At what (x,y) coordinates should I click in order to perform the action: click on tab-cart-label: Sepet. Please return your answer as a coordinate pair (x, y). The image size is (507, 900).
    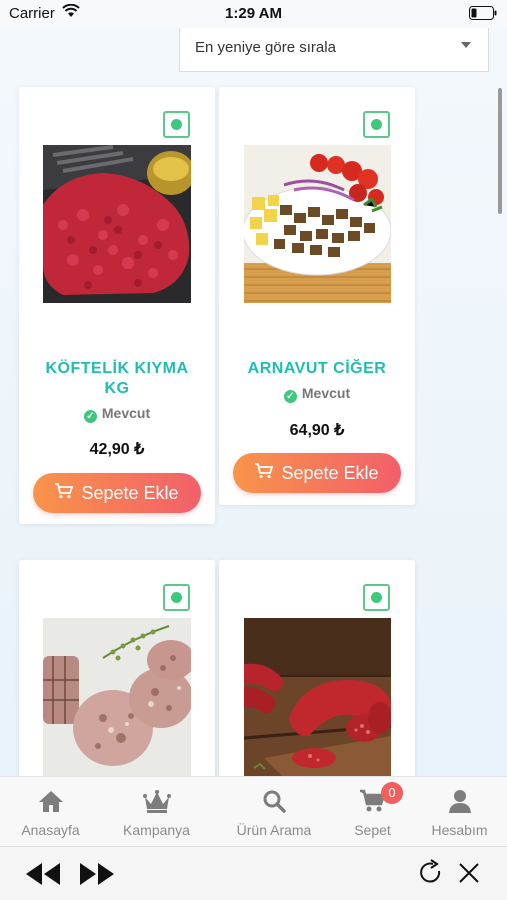
    Looking at the image, I should click on (372, 830).